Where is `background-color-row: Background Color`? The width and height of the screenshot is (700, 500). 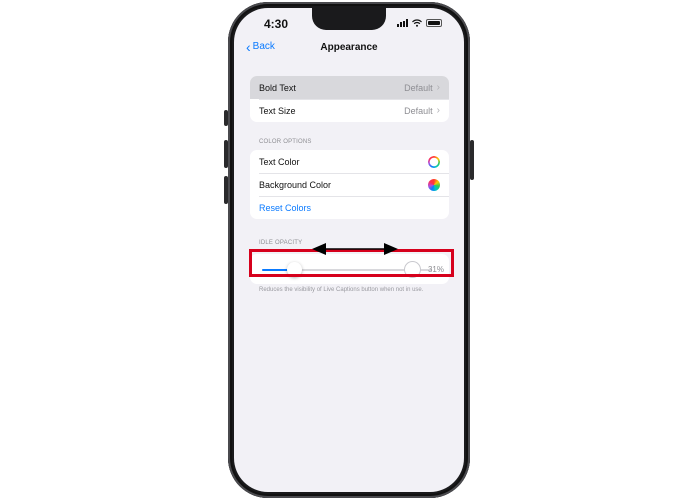
background-color-row: Background Color is located at coordinates (349, 184).